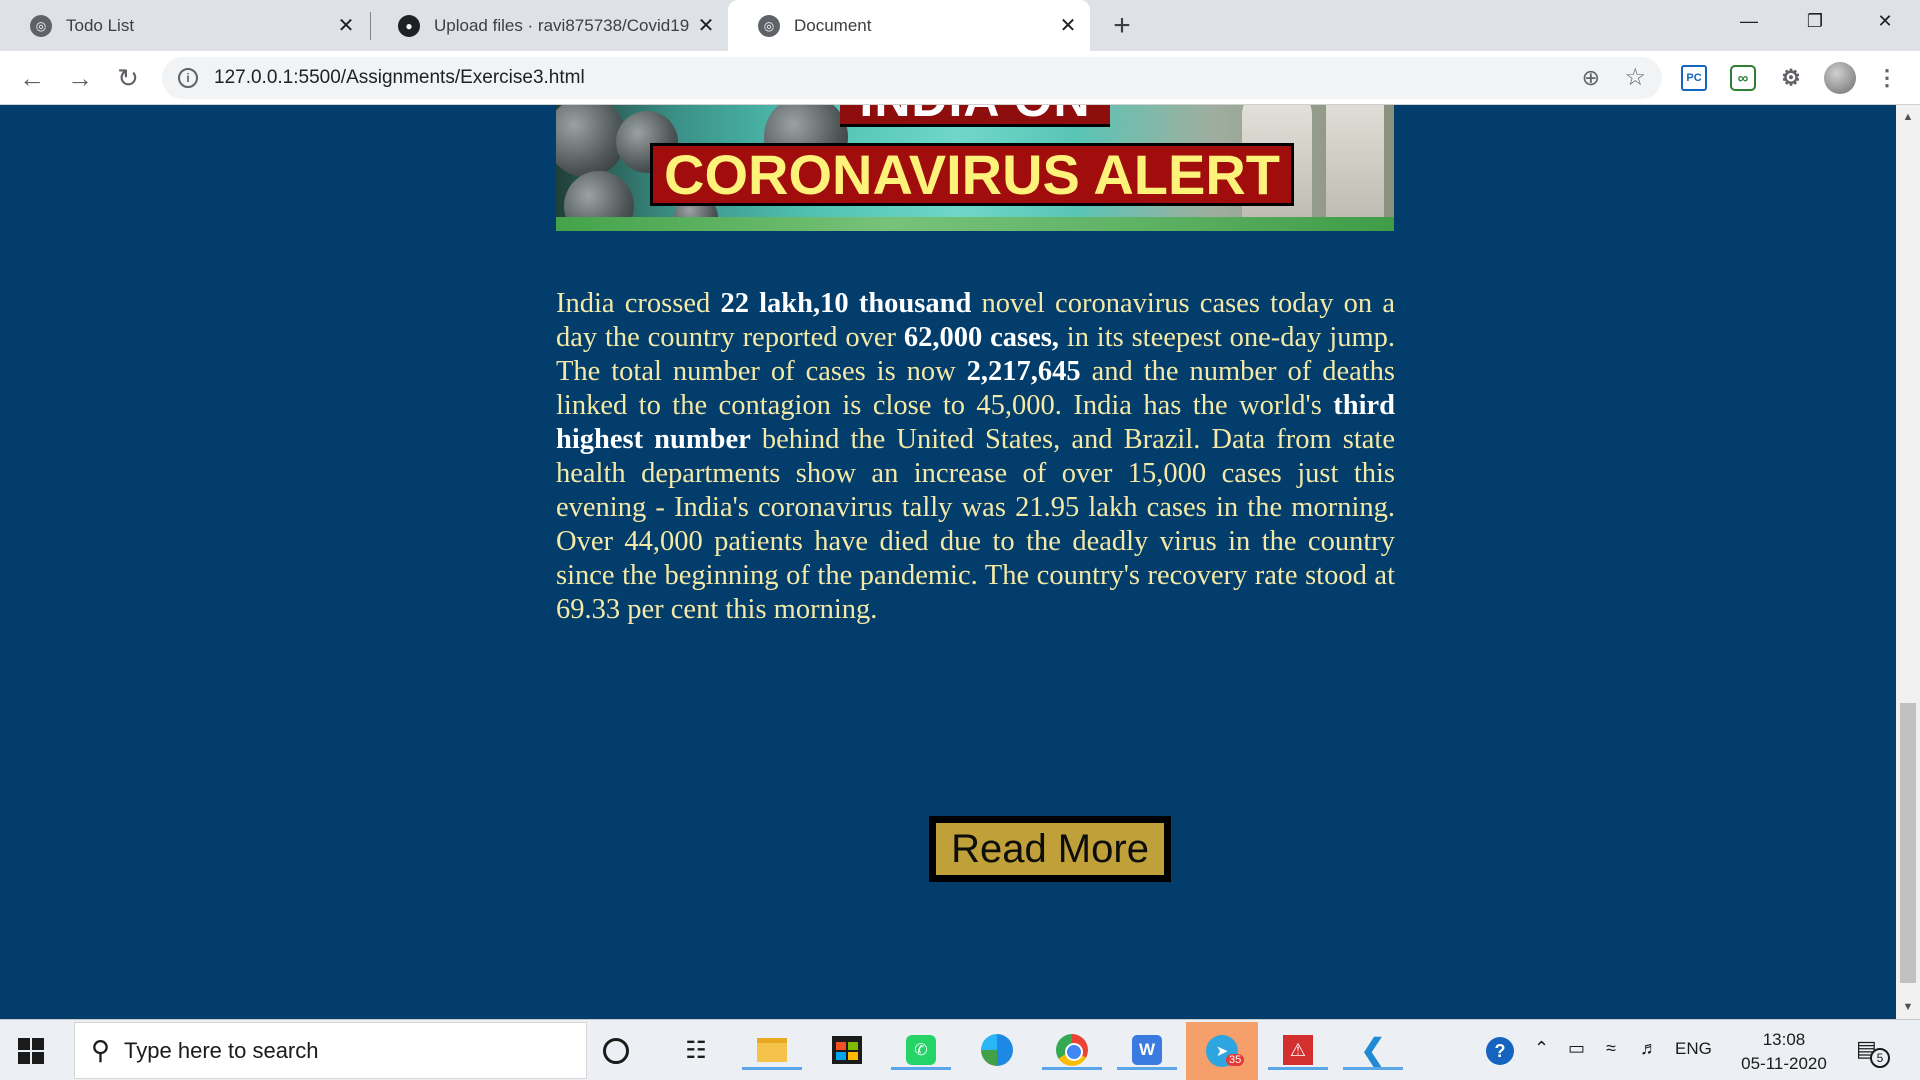 The height and width of the screenshot is (1080, 1920). I want to click on tab-title: Document, so click(833, 25).